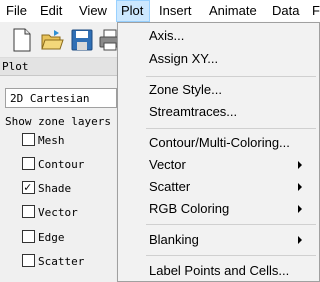 The image size is (320, 282). I want to click on panel-title-bar: Plot, so click(60, 67).